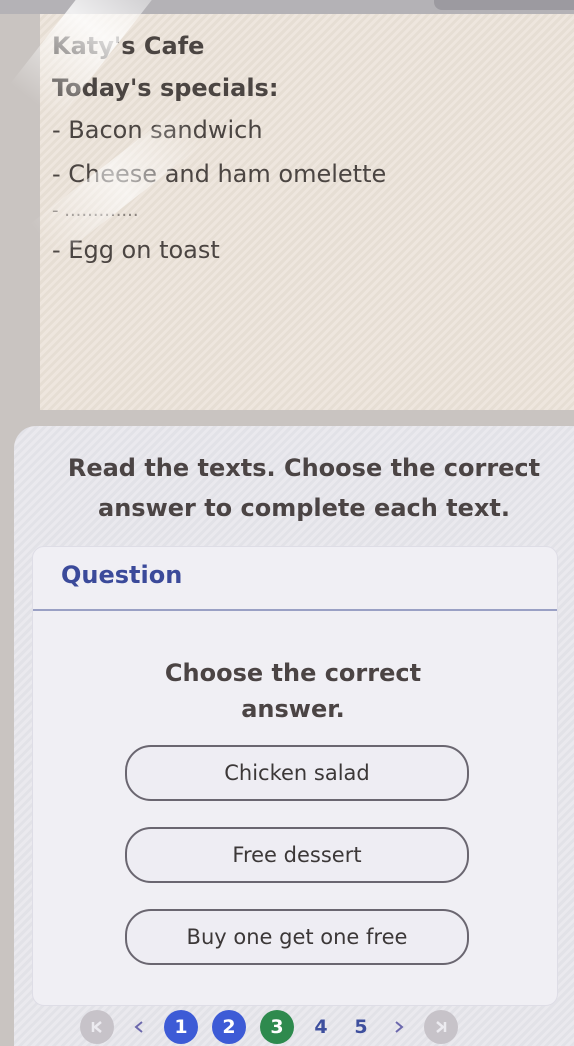 The height and width of the screenshot is (1046, 574). I want to click on pagination: 1 2 3 4 5, so click(269, 1027).